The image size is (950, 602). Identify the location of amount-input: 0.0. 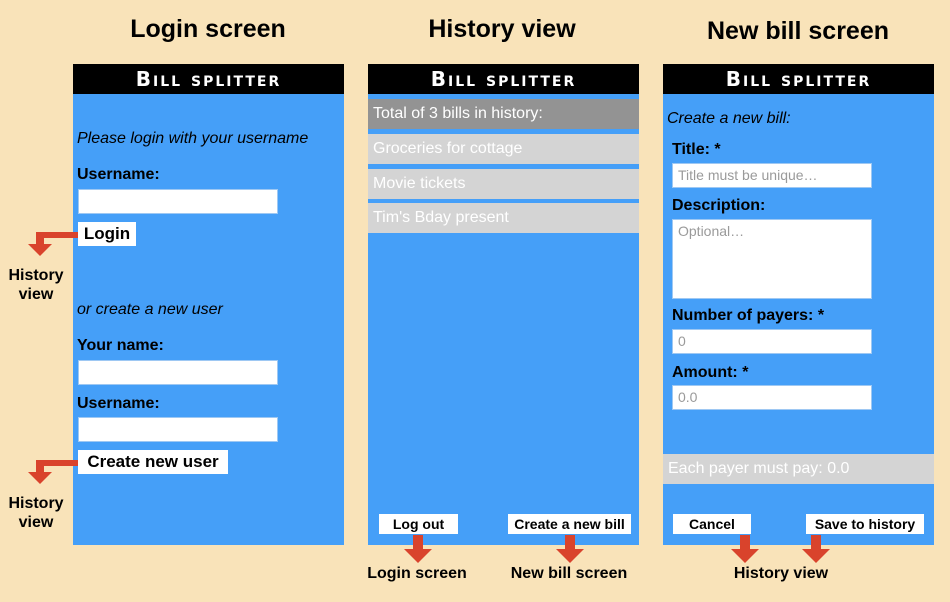
(772, 397).